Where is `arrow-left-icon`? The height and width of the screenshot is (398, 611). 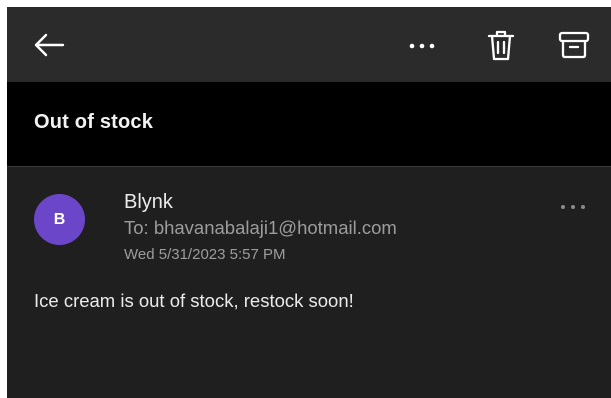
arrow-left-icon is located at coordinates (49, 45).